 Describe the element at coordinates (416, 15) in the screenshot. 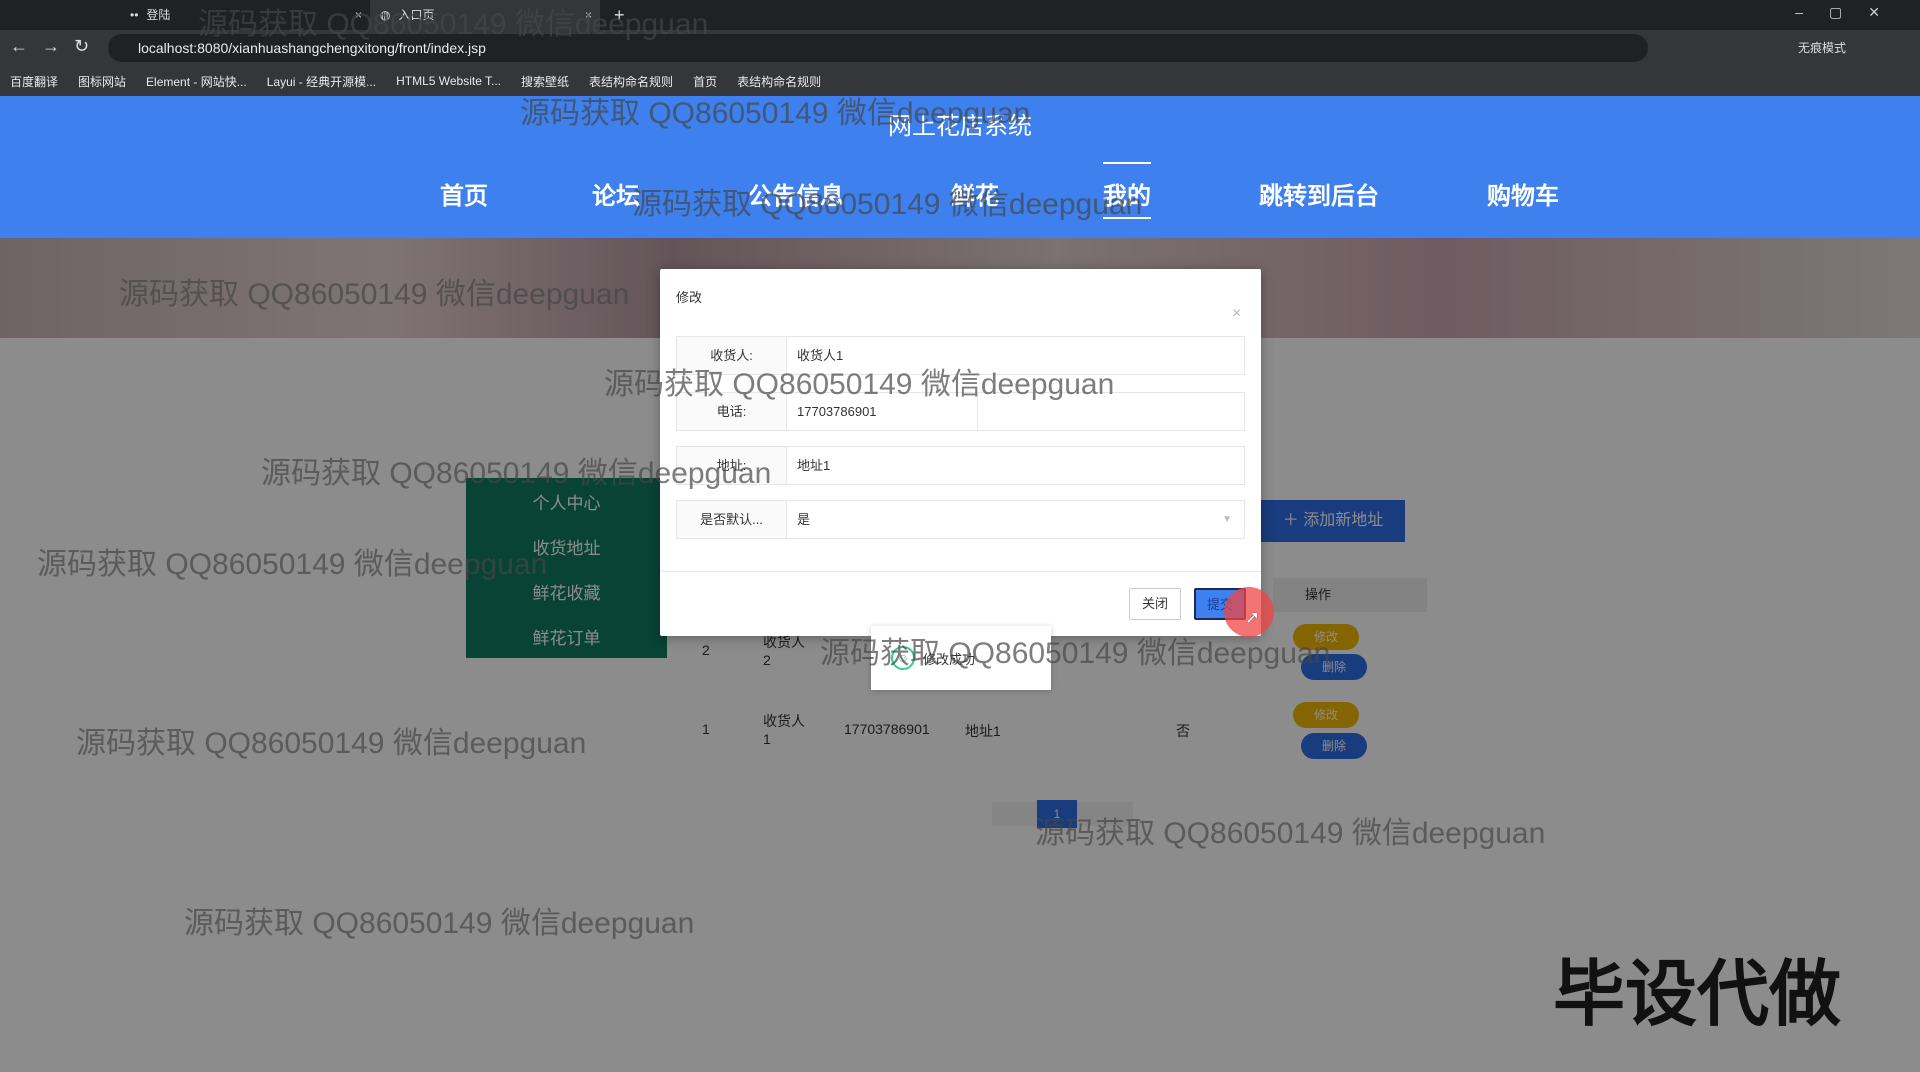

I see `tab-label: 入口页` at that location.